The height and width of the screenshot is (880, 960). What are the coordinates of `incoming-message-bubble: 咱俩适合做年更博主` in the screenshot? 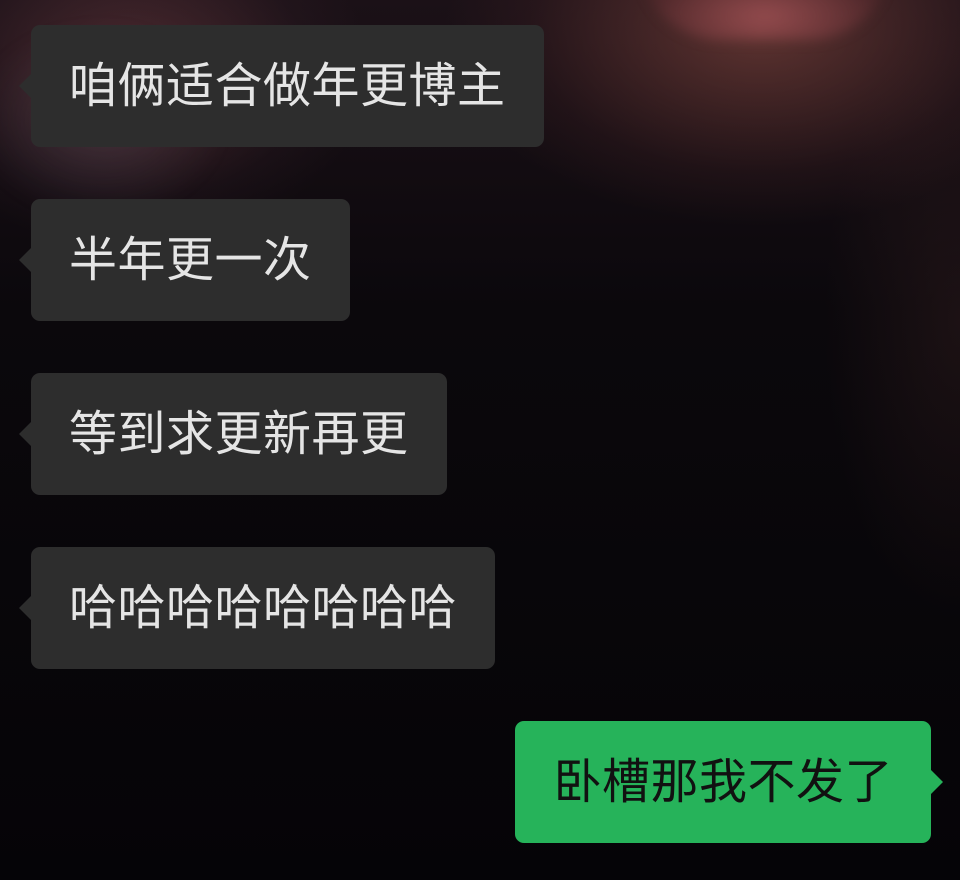 It's located at (287, 86).